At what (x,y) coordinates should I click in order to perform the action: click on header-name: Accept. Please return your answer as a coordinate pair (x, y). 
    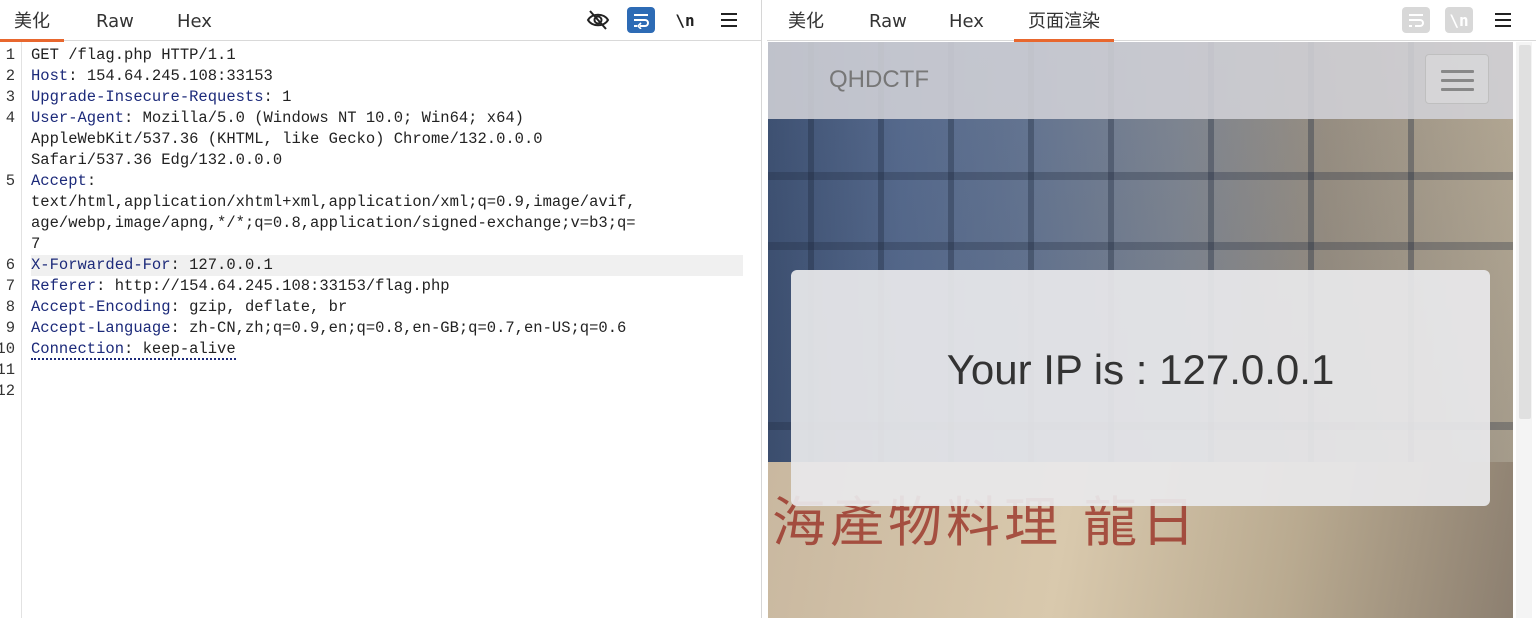
    Looking at the image, I should click on (59, 181).